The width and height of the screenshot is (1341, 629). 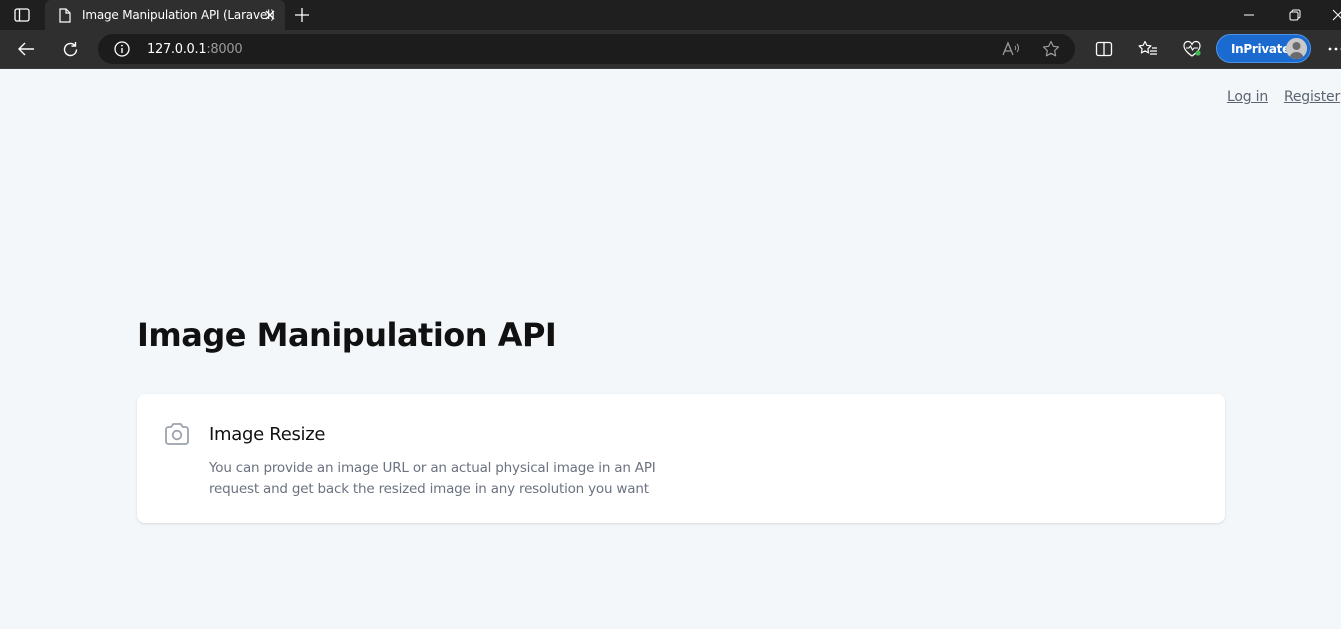 What do you see at coordinates (177, 434) in the screenshot?
I see `camera-icon` at bounding box center [177, 434].